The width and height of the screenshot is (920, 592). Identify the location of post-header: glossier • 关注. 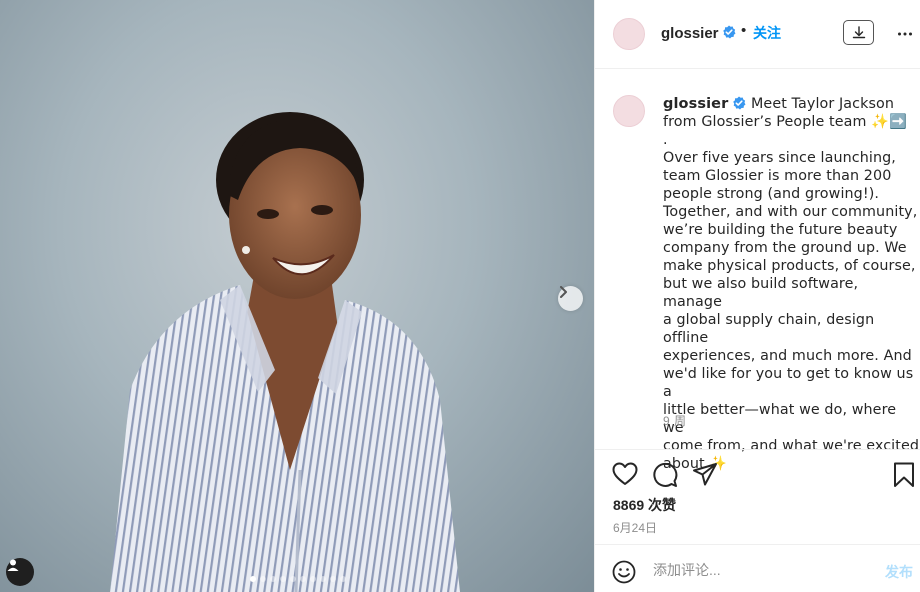
(757, 34).